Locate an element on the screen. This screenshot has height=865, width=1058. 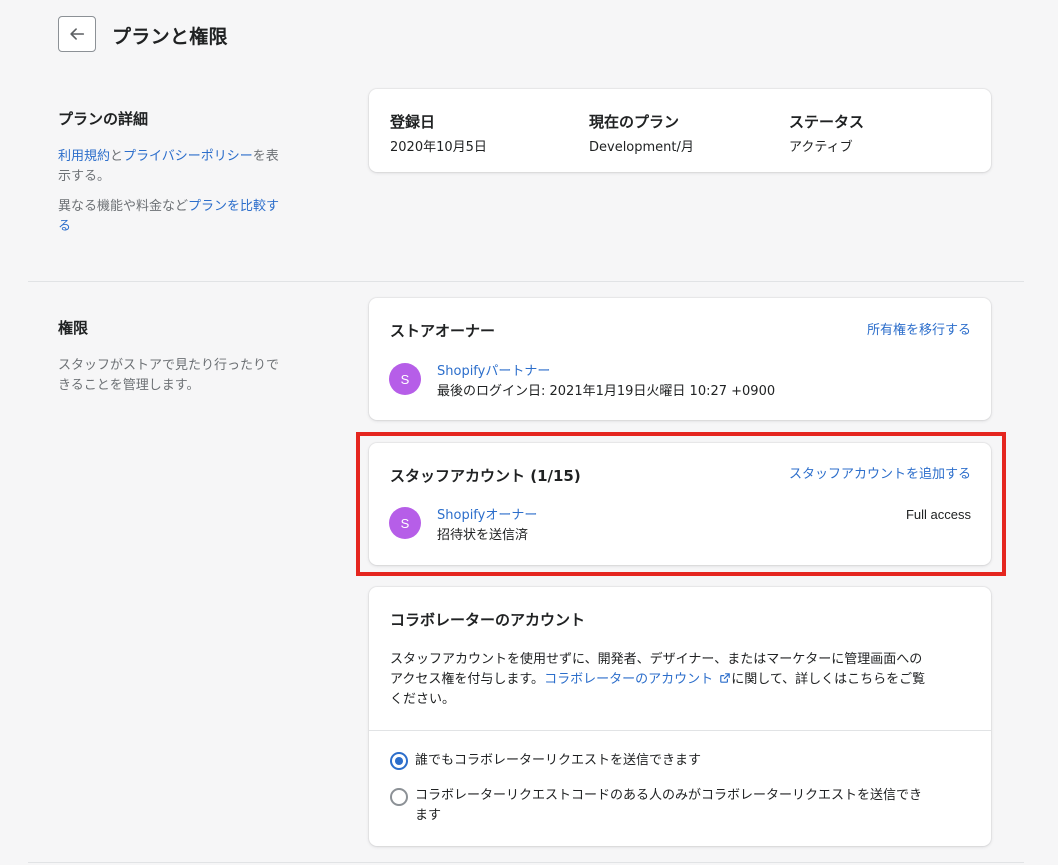
permissions-description: スタッフがストアで見たり行ったりで きることを管理します。 is located at coordinates (188, 376).